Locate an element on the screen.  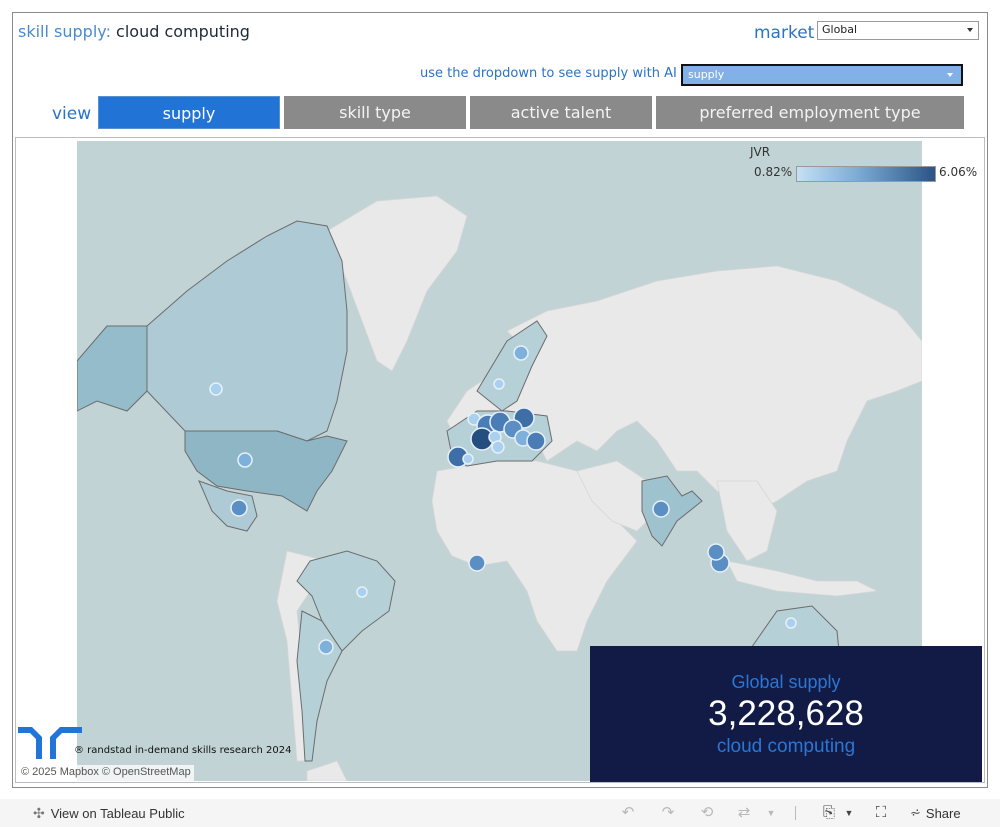
tab-preferred-employment-type: preferred employment type is located at coordinates (810, 112).